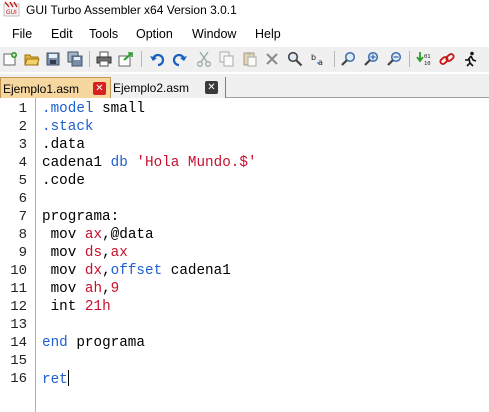 This screenshot has height=412, width=489. I want to click on keyword: offset, so click(136, 271).